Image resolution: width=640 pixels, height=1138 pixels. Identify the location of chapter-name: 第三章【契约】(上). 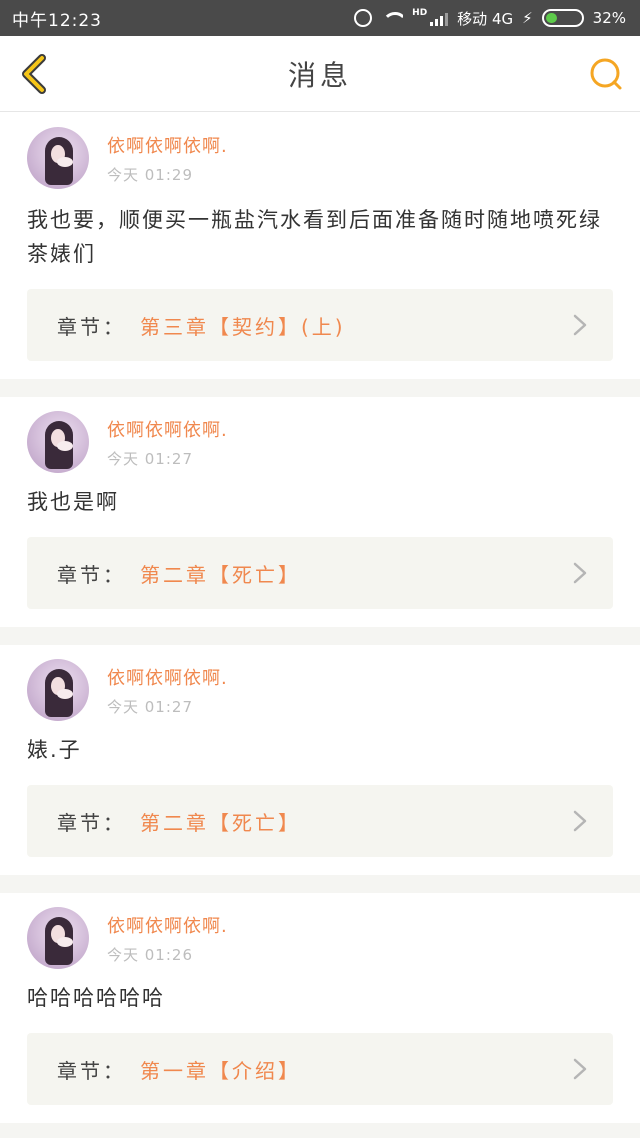
(243, 326).